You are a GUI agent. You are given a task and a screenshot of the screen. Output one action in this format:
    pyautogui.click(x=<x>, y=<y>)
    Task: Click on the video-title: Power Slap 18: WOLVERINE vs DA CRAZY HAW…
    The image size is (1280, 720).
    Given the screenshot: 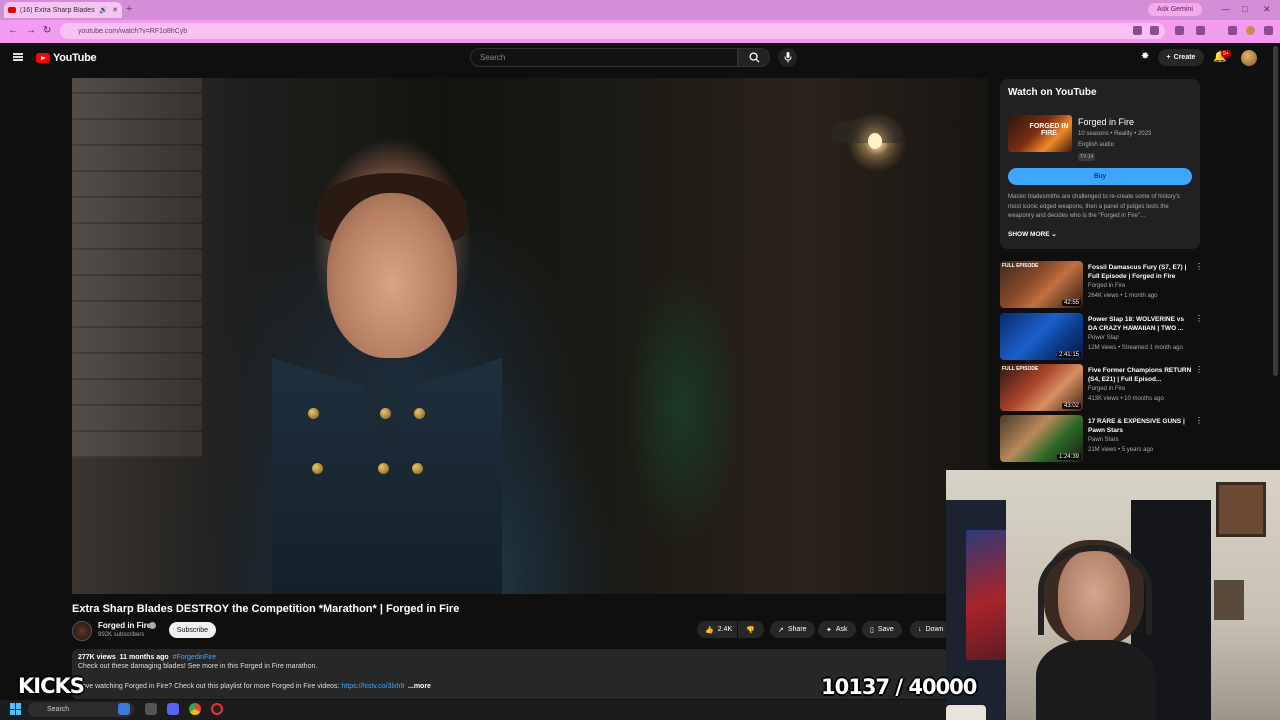 What is the action you would take?
    pyautogui.click(x=1141, y=324)
    